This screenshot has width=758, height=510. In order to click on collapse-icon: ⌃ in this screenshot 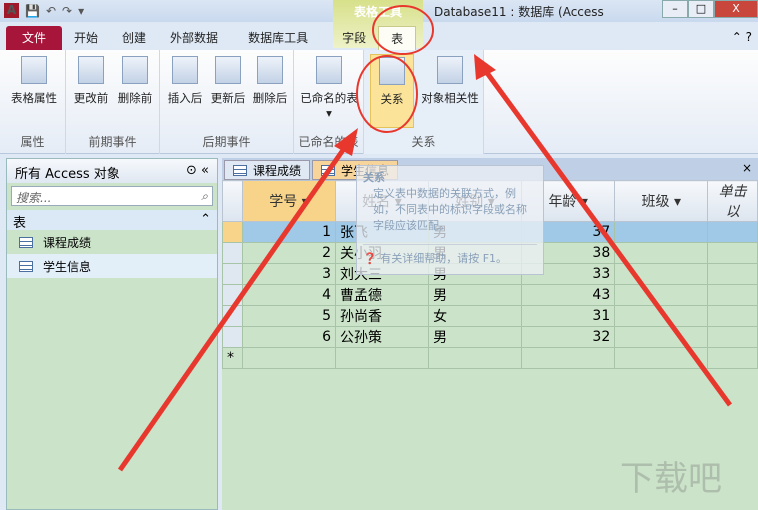, I will do `click(205, 219)`.